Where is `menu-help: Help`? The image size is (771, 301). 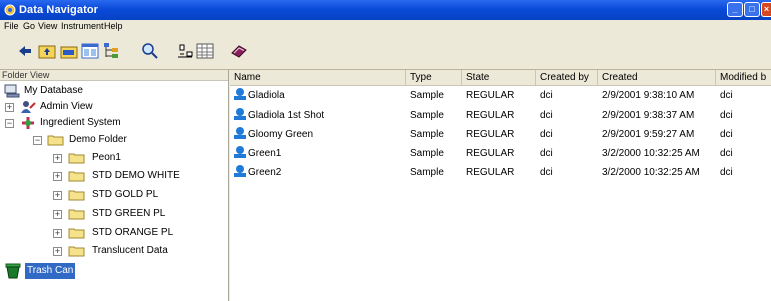
menu-help: Help is located at coordinates (113, 26).